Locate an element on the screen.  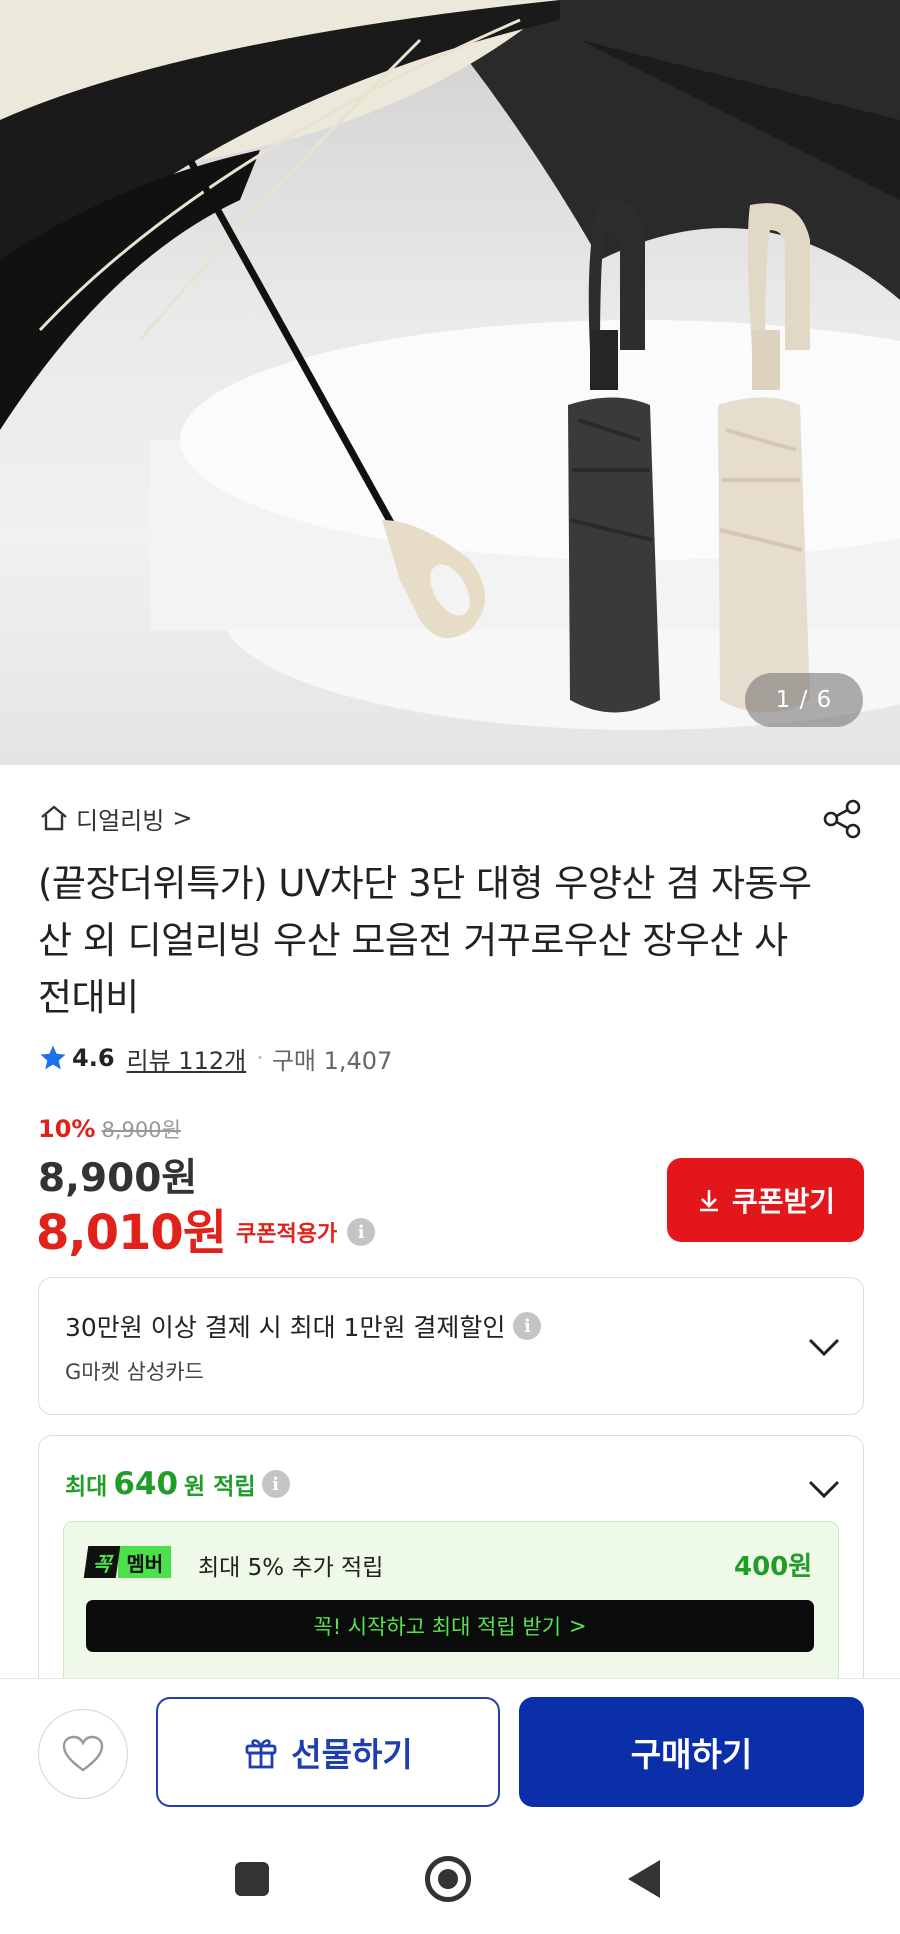
buy-button-label: 구매하기 is located at coordinates (691, 1754).